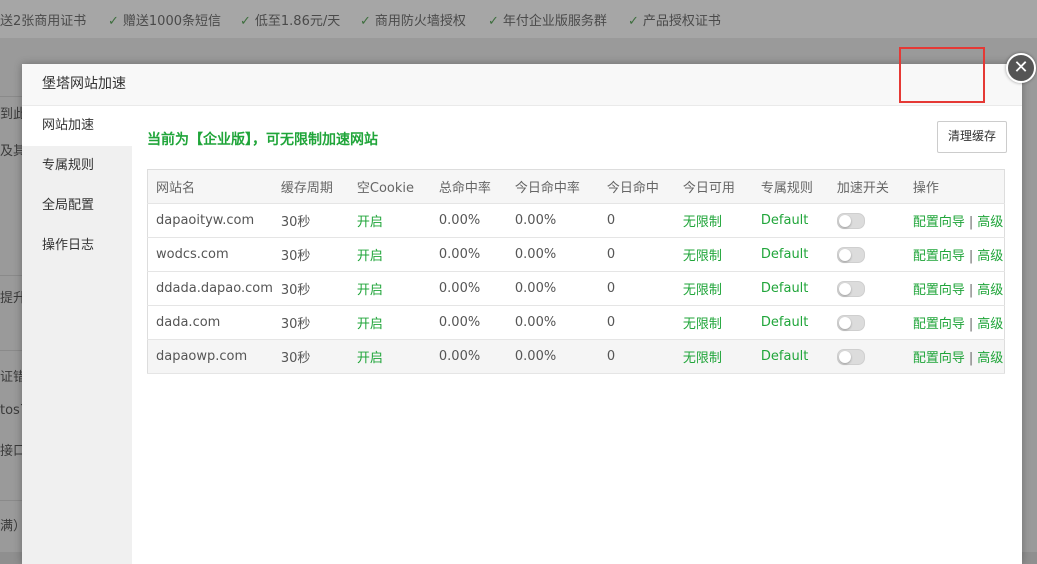 The height and width of the screenshot is (564, 1037). Describe the element at coordinates (210, 254) in the screenshot. I see `site-name-cell: wodcs.com` at that location.